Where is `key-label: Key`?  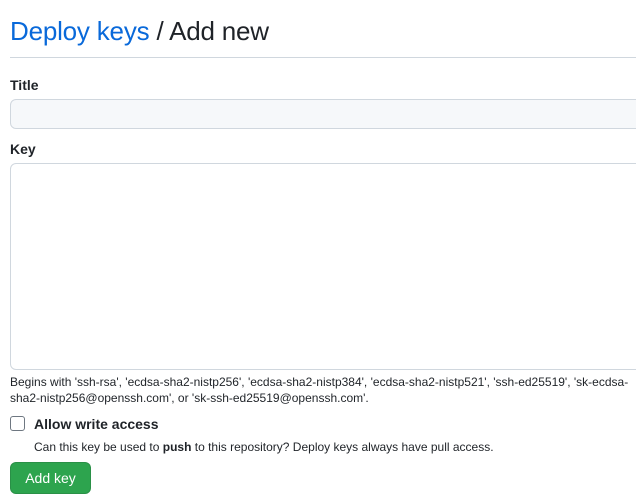
key-label: Key is located at coordinates (23, 149).